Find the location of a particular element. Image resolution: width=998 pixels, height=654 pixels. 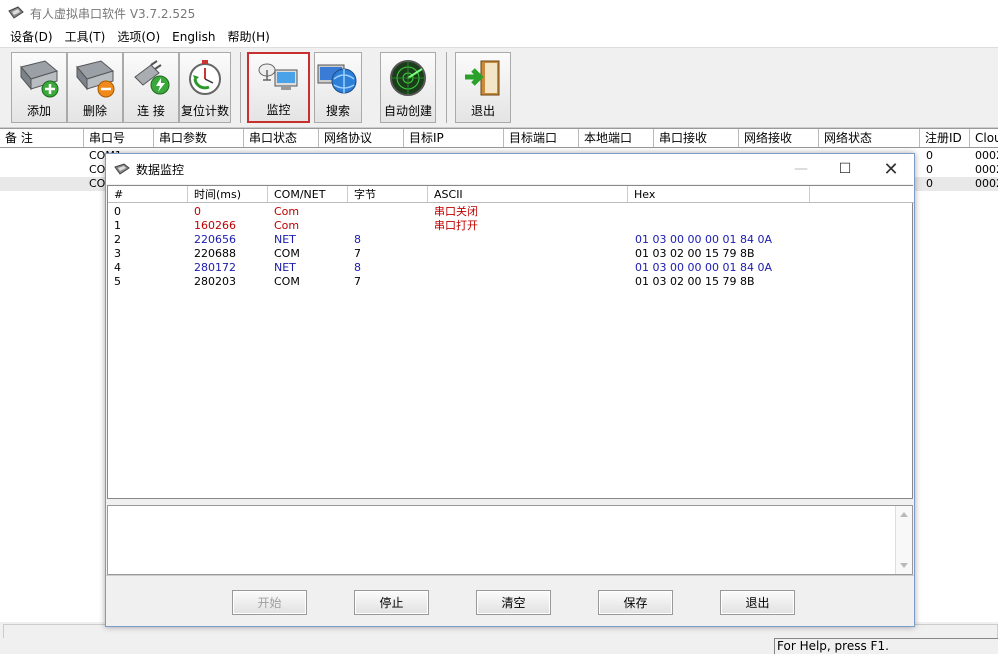

col-ascii: ASCII is located at coordinates (528, 194).